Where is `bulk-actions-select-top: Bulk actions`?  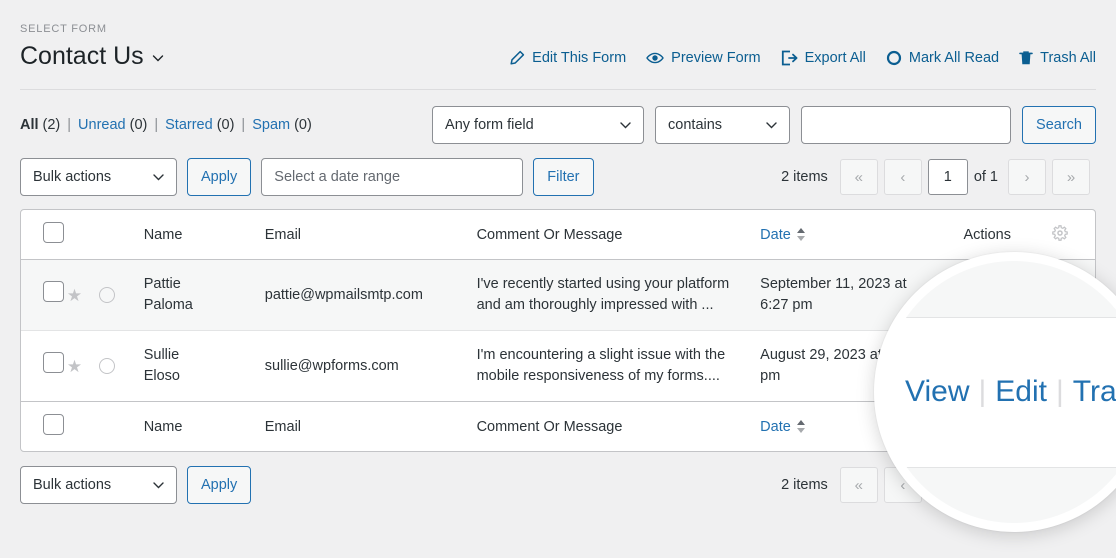
bulk-actions-select-top: Bulk actions is located at coordinates (98, 177).